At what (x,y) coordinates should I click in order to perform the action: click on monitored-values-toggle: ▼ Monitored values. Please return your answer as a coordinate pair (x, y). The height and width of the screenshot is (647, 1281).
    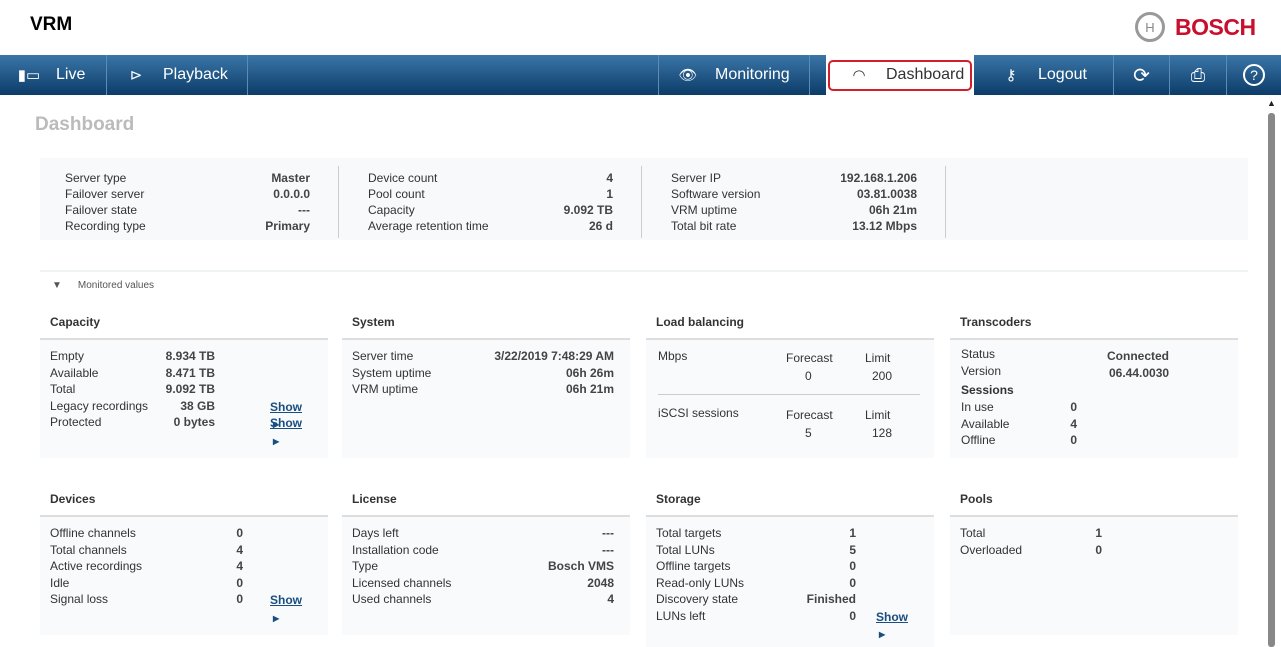
    Looking at the image, I should click on (111, 284).